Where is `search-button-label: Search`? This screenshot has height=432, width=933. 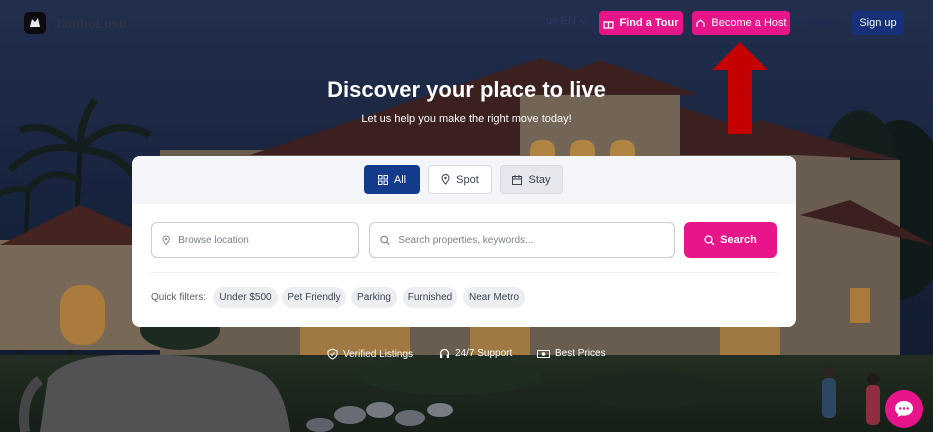
search-button-label: Search is located at coordinates (738, 240).